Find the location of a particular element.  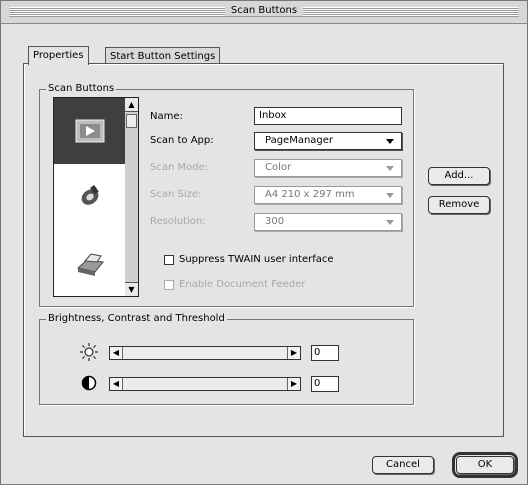

resolution-popup: 300 is located at coordinates (328, 222).